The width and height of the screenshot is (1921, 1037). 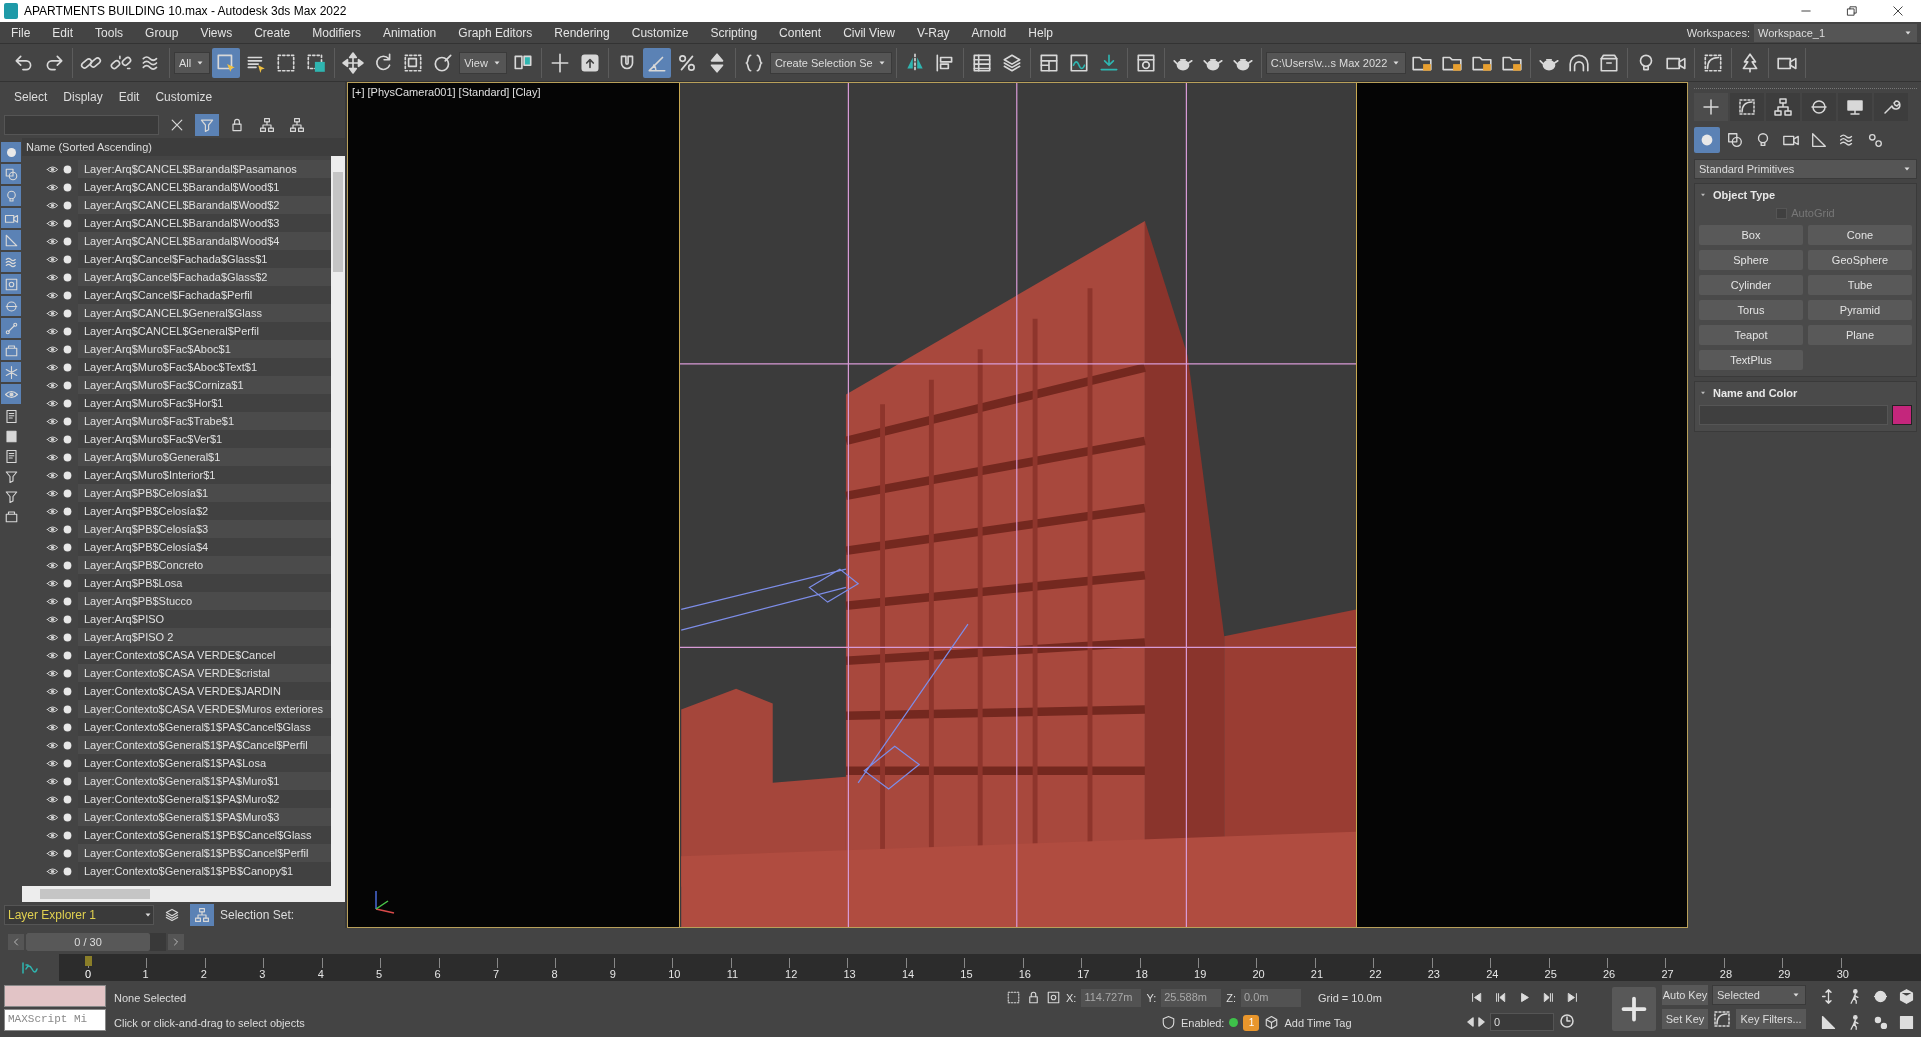 I want to click on primitive-button: Teapot, so click(x=1751, y=335).